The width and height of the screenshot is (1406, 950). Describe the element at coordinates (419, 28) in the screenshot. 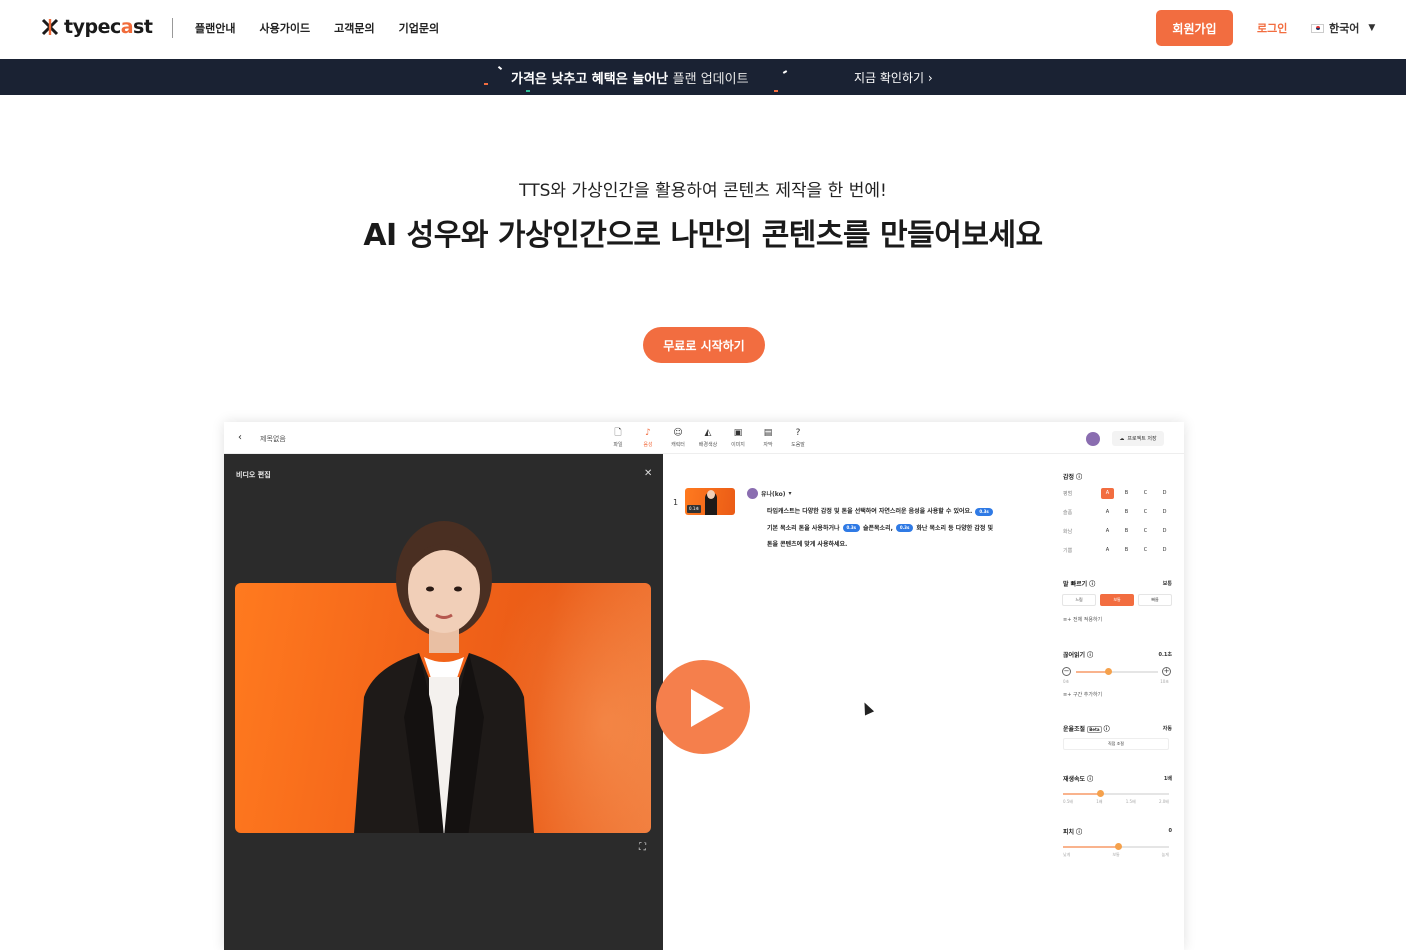

I see `nav-business: 기업문의` at that location.